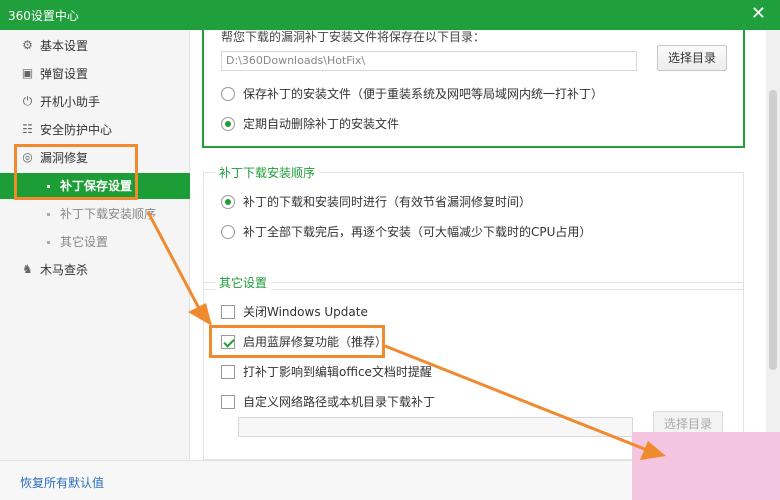  I want to click on sidebar-item-popup-settings: ▣ 弹窗设置, so click(95, 74).